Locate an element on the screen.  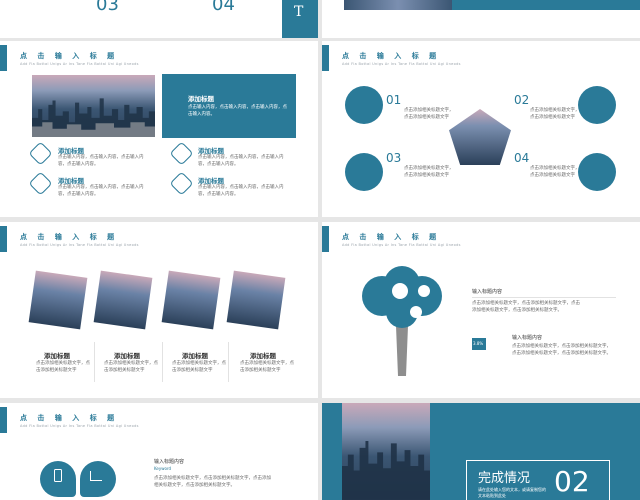
card-2-text: 点击添加相关标题文字，点击添加相关标题文字 is located at coordinates (131, 367).